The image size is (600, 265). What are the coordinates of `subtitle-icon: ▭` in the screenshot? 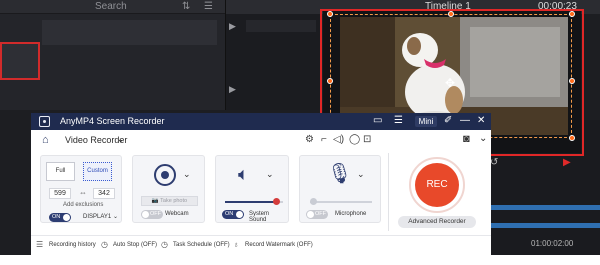 It's located at (377, 121).